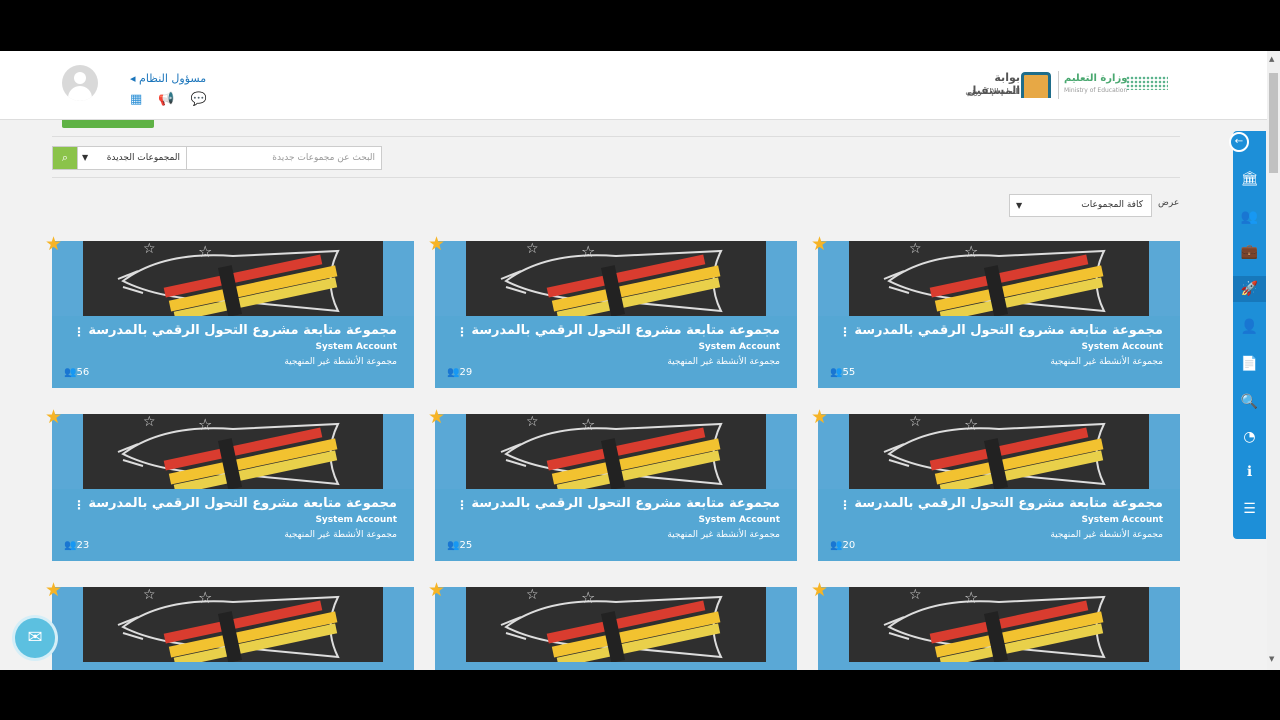 The height and width of the screenshot is (720, 1280). Describe the element at coordinates (1249, 472) in the screenshot. I see `info-icon: ℹ` at that location.